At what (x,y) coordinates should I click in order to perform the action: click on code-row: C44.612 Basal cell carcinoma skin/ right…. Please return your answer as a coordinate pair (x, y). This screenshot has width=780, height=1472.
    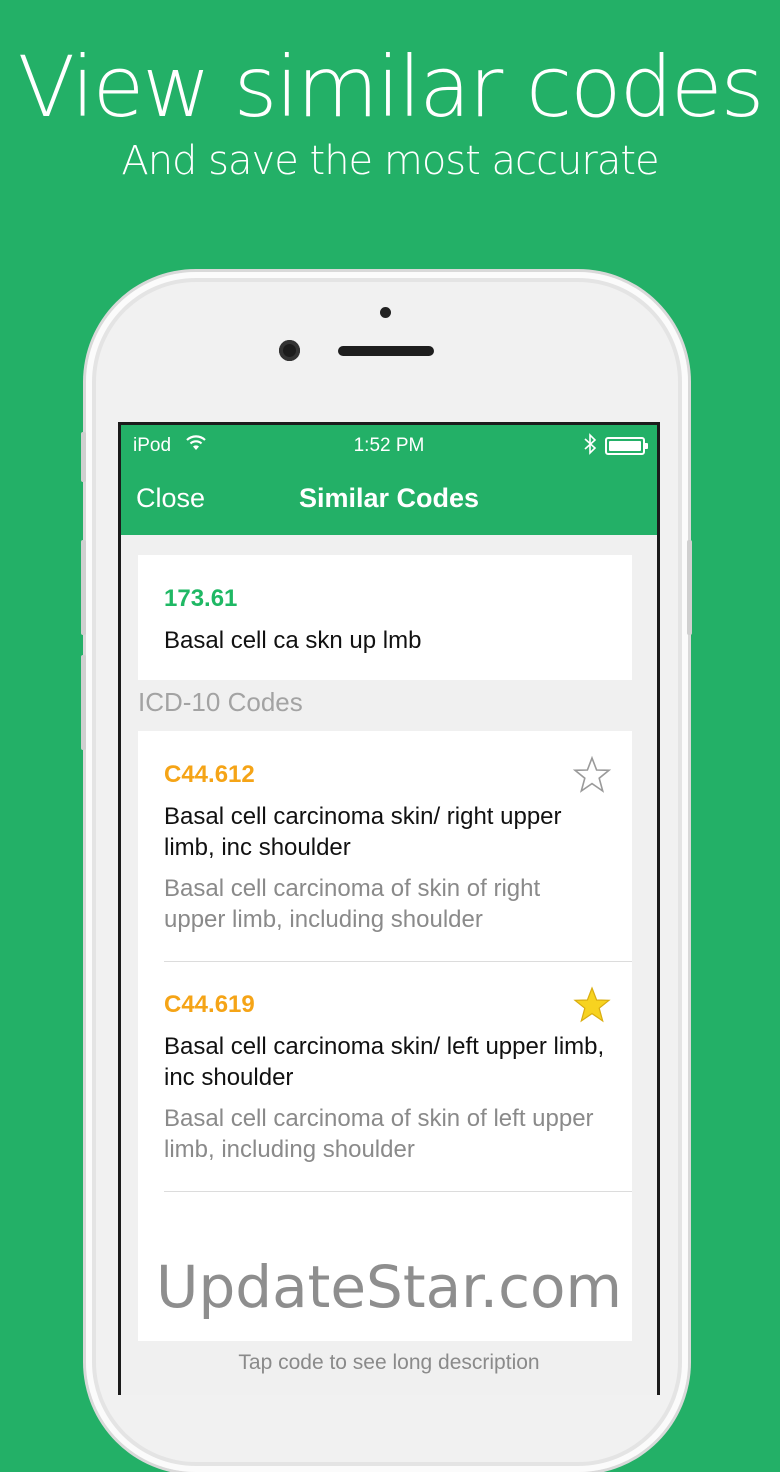
    Looking at the image, I should click on (398, 846).